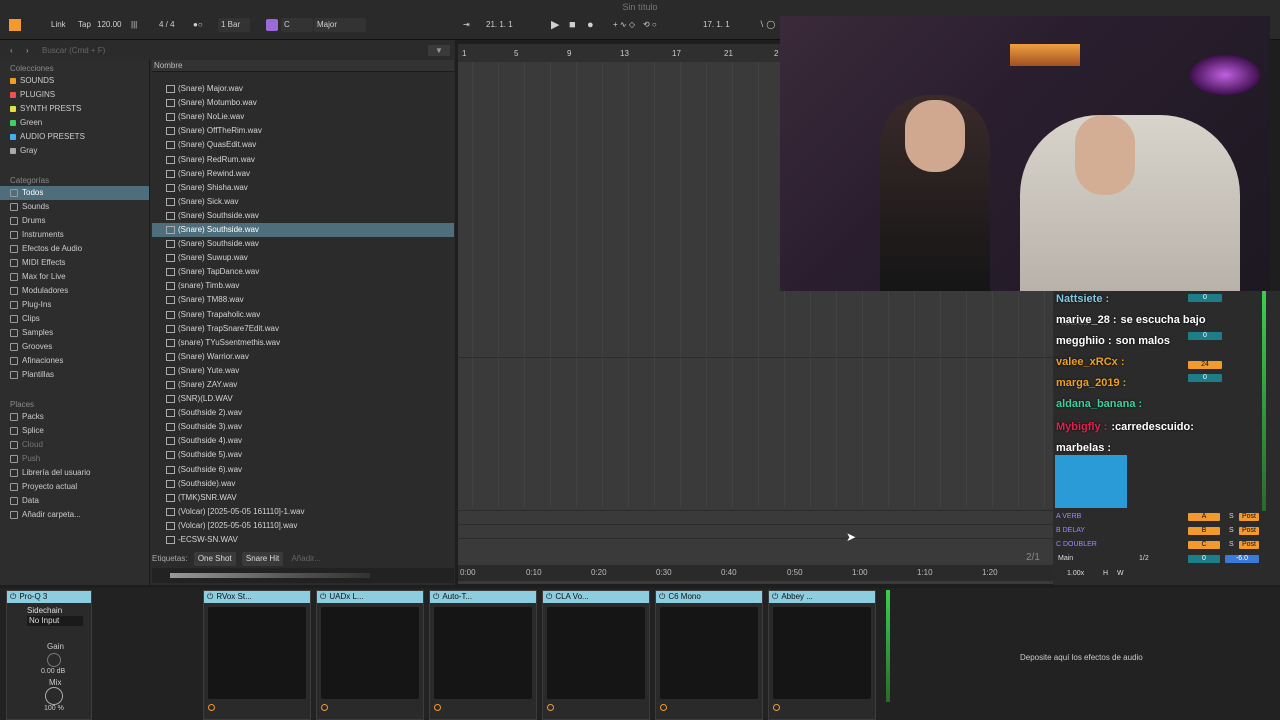  Describe the element at coordinates (303, 427) in the screenshot. I see `file-row: (Southside 3).wav` at that location.